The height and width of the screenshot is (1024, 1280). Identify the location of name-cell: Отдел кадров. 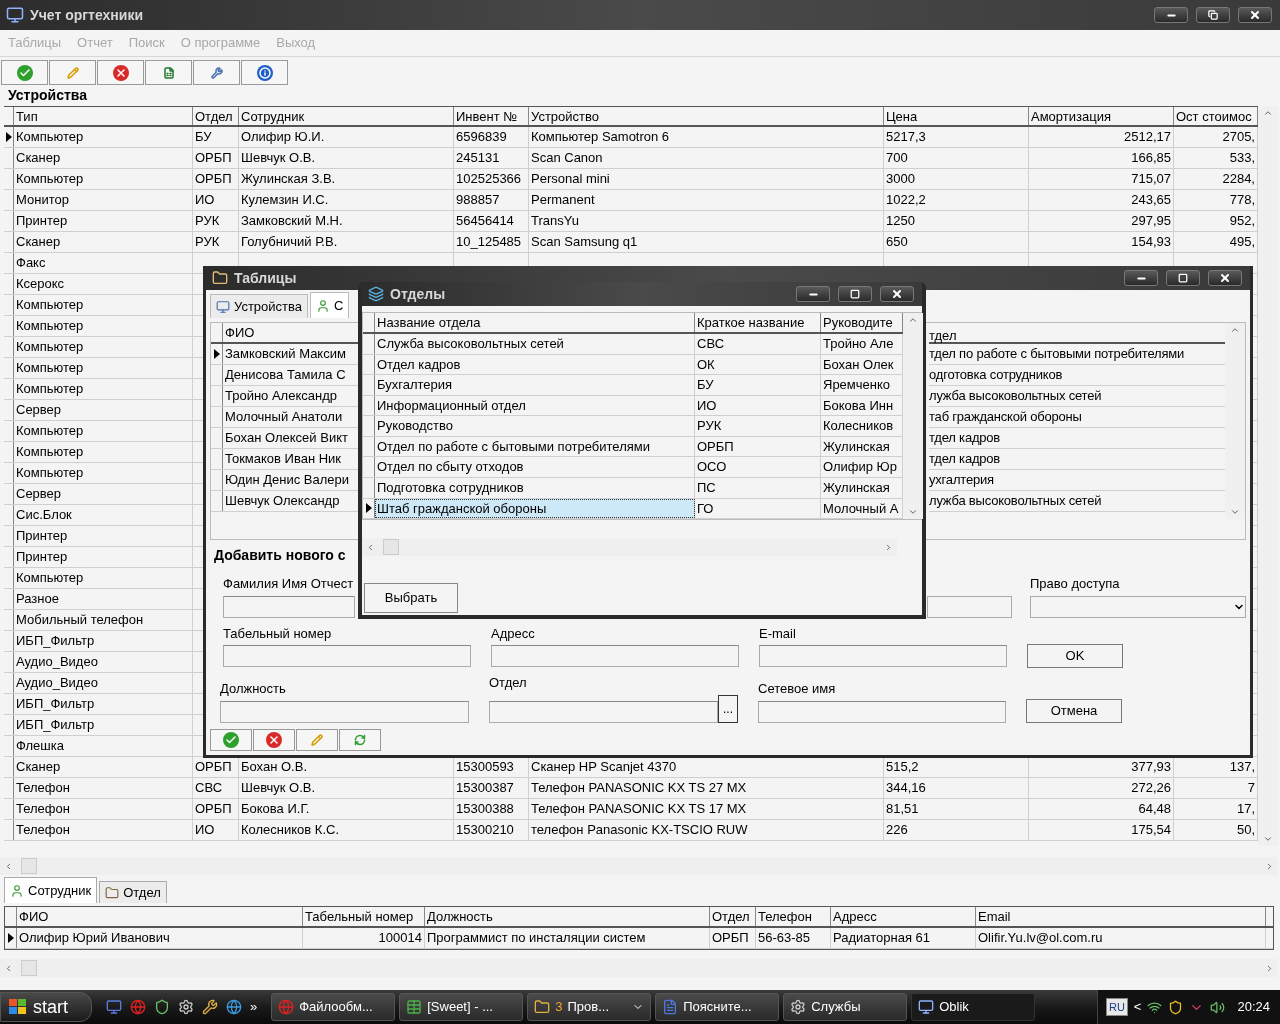
(535, 364).